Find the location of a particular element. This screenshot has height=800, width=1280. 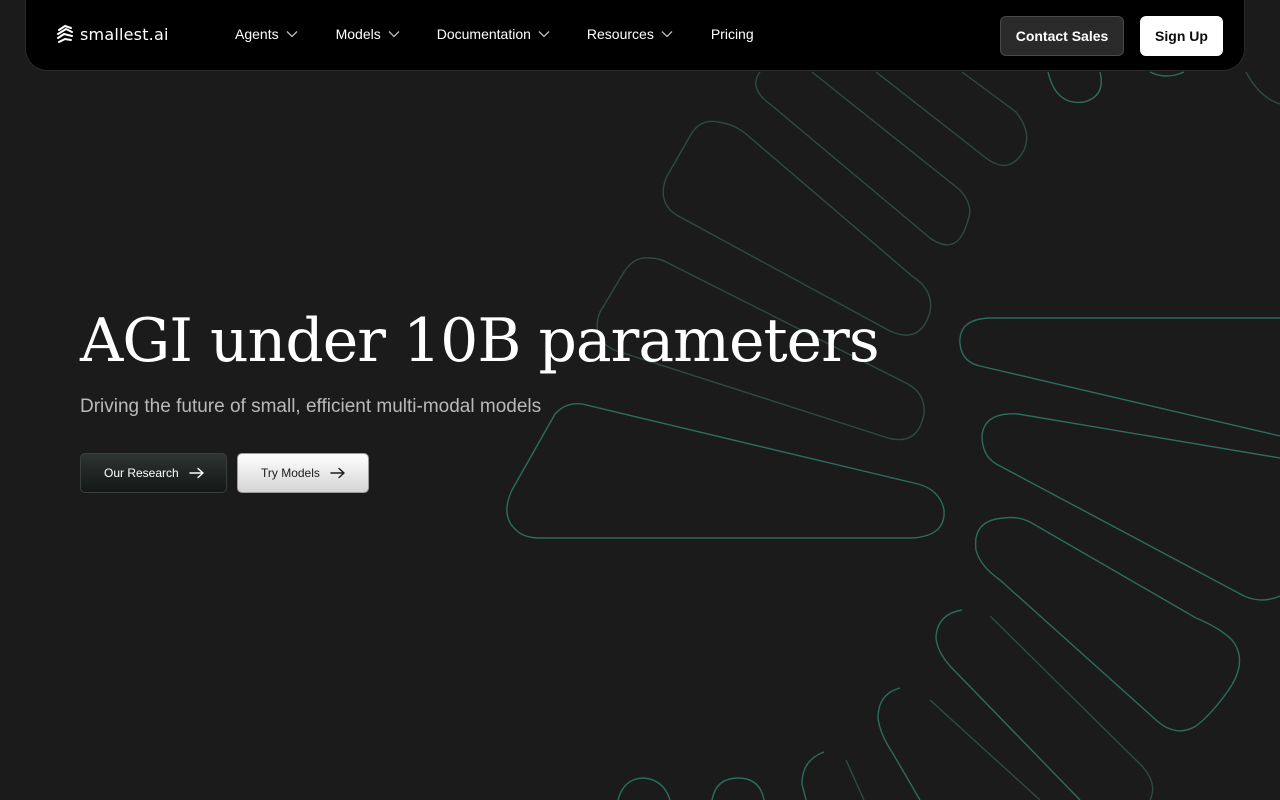

nav-item-resources: Resources is located at coordinates (630, 34).